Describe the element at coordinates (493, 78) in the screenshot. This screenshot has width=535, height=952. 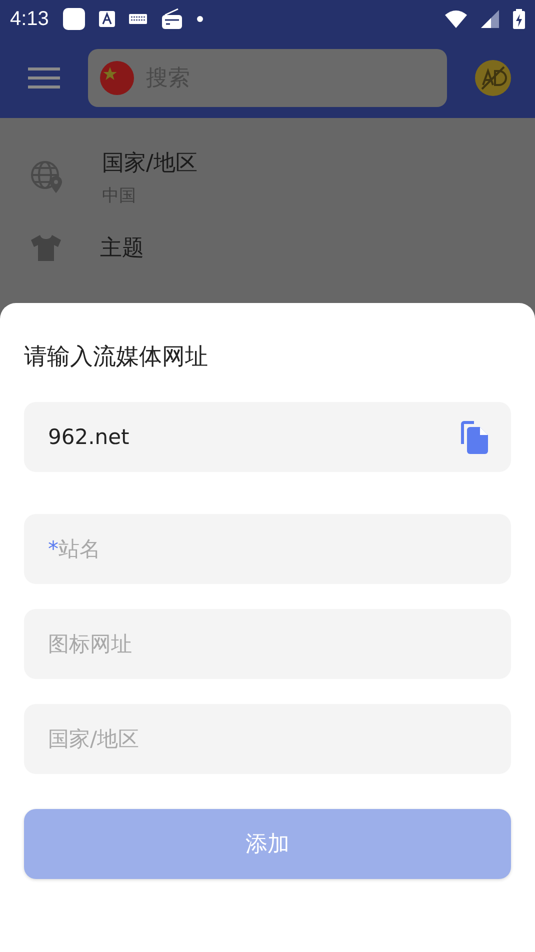
I see `no-ads-icon` at that location.